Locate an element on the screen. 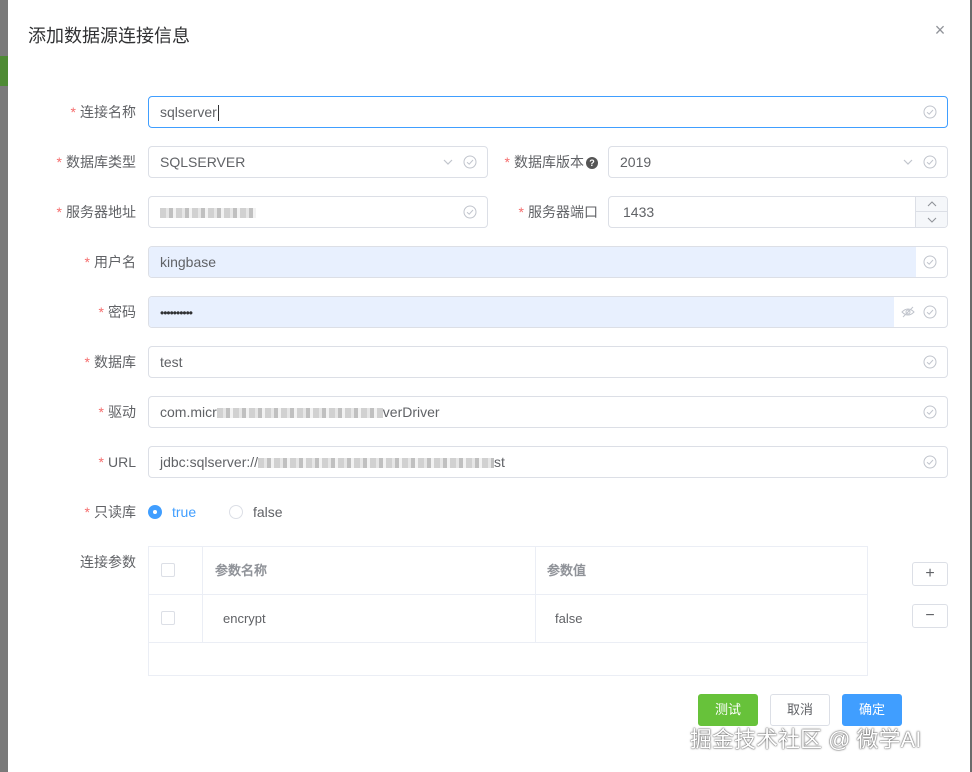 This screenshot has height=772, width=972. driver-input: com.micr verDriver is located at coordinates (548, 412).